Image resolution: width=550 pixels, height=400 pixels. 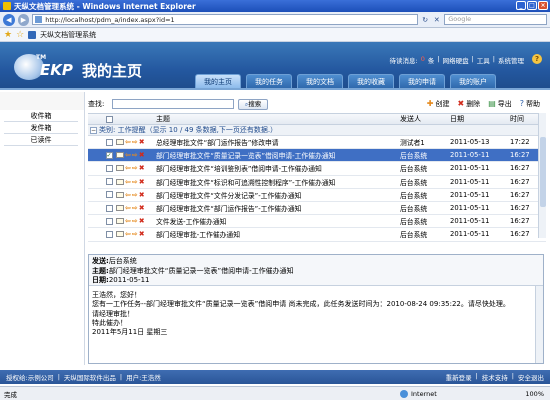 What do you see at coordinates (41, 140) in the screenshot?
I see `sidebar-item-read: 已读件` at bounding box center [41, 140].